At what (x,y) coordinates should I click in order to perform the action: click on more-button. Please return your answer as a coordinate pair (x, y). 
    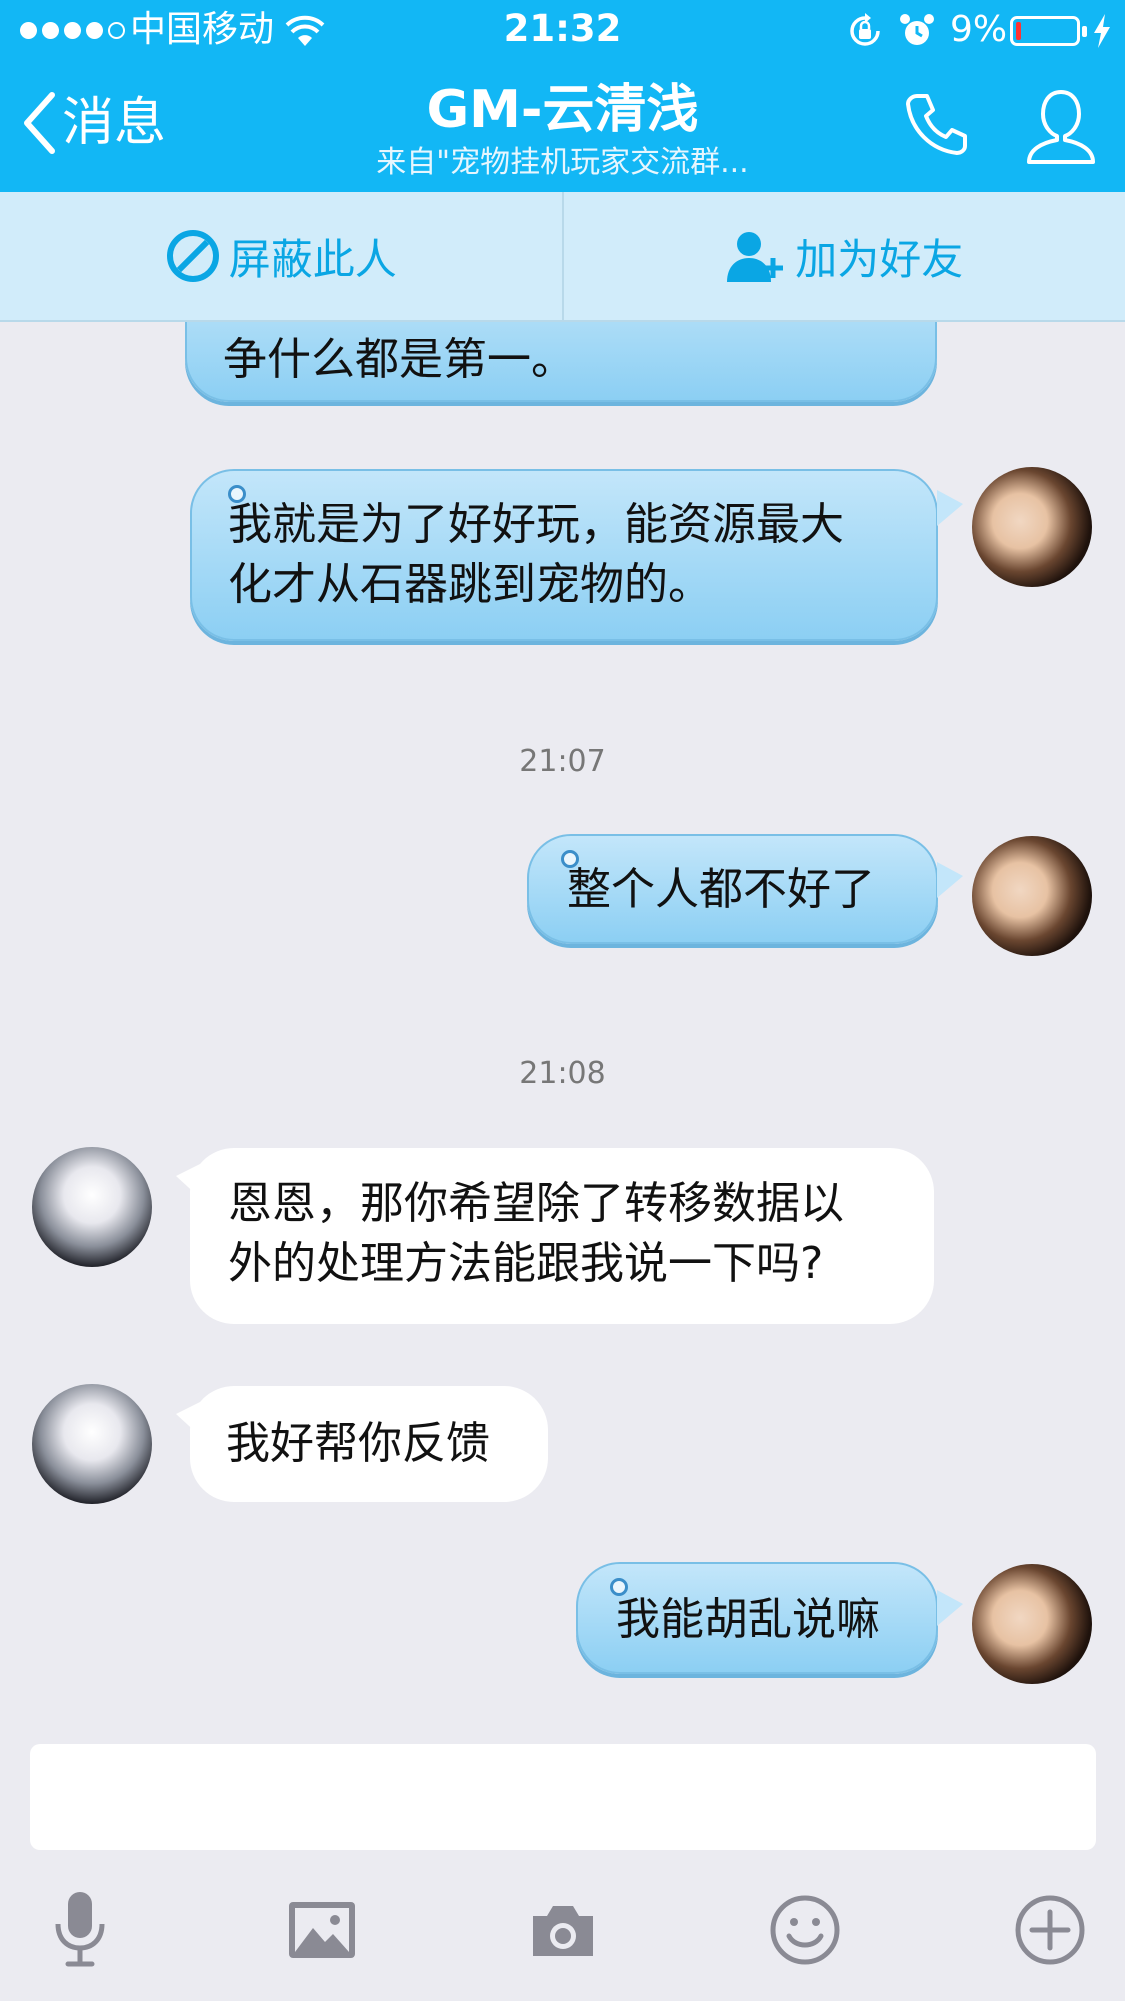
    Looking at the image, I should click on (1050, 1930).